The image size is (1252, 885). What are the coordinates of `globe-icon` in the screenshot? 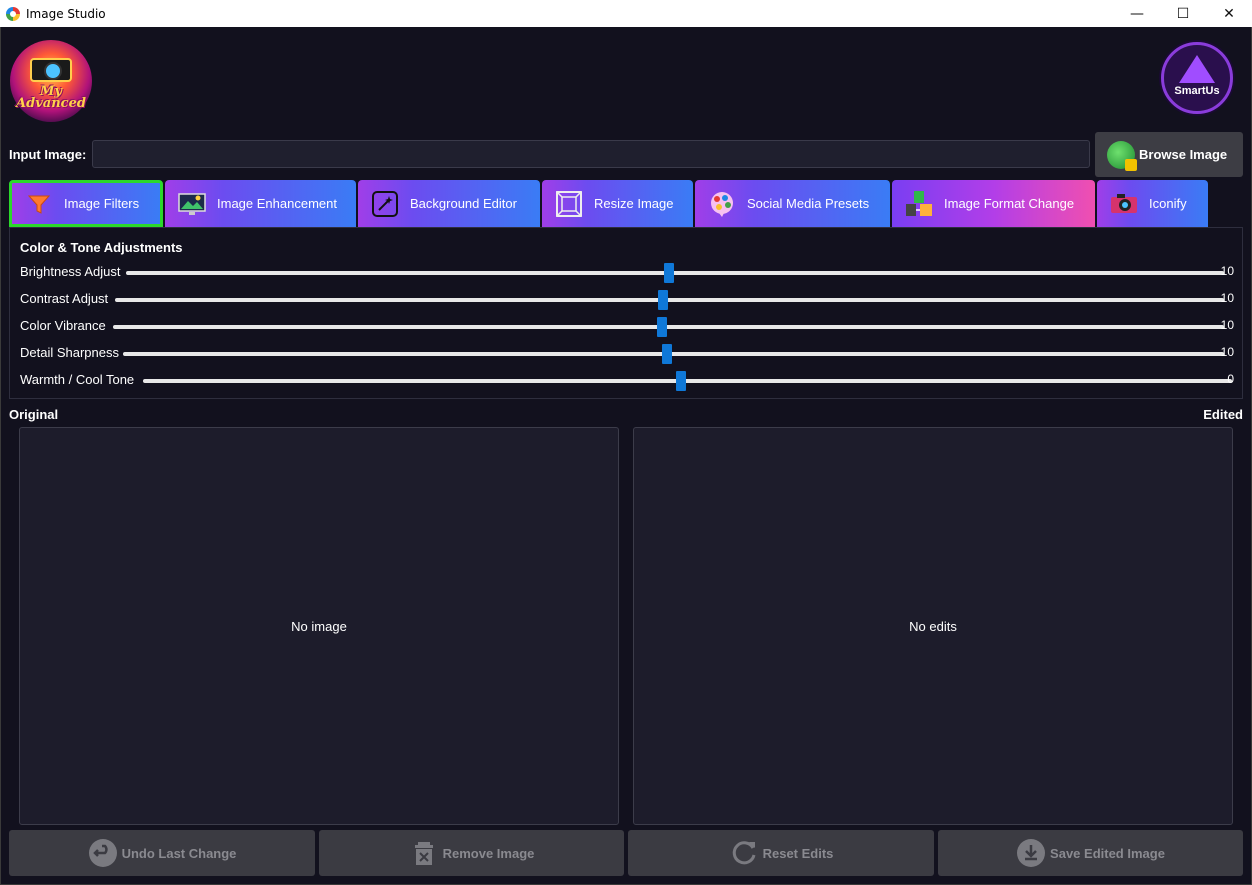 It's located at (1122, 155).